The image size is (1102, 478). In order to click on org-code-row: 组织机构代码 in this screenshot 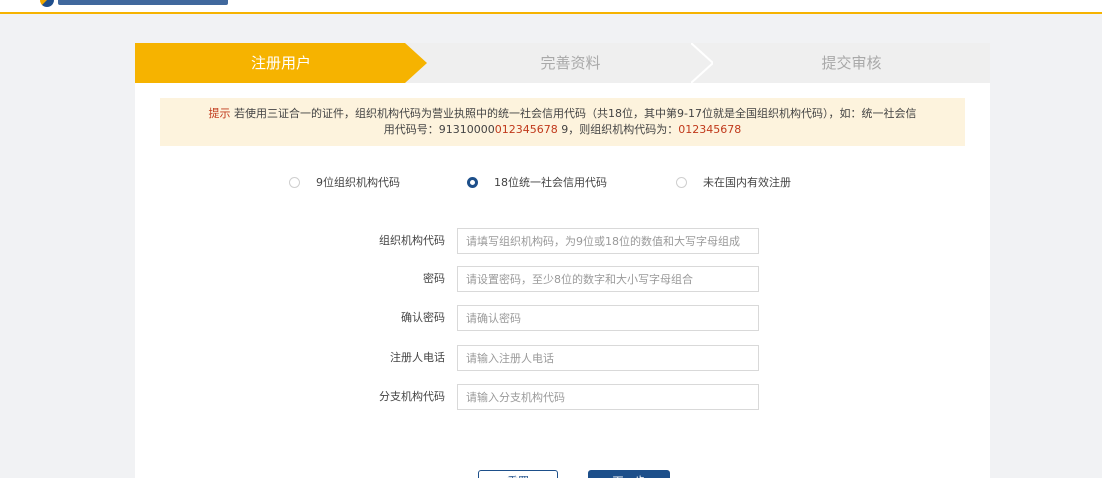, I will do `click(562, 241)`.